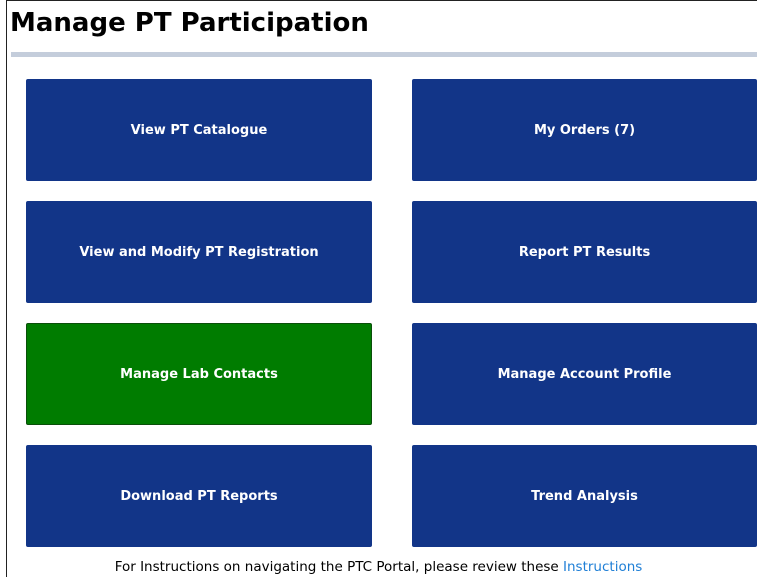  I want to click on manage-lab-contacts-label: Manage Lab Contacts, so click(199, 374).